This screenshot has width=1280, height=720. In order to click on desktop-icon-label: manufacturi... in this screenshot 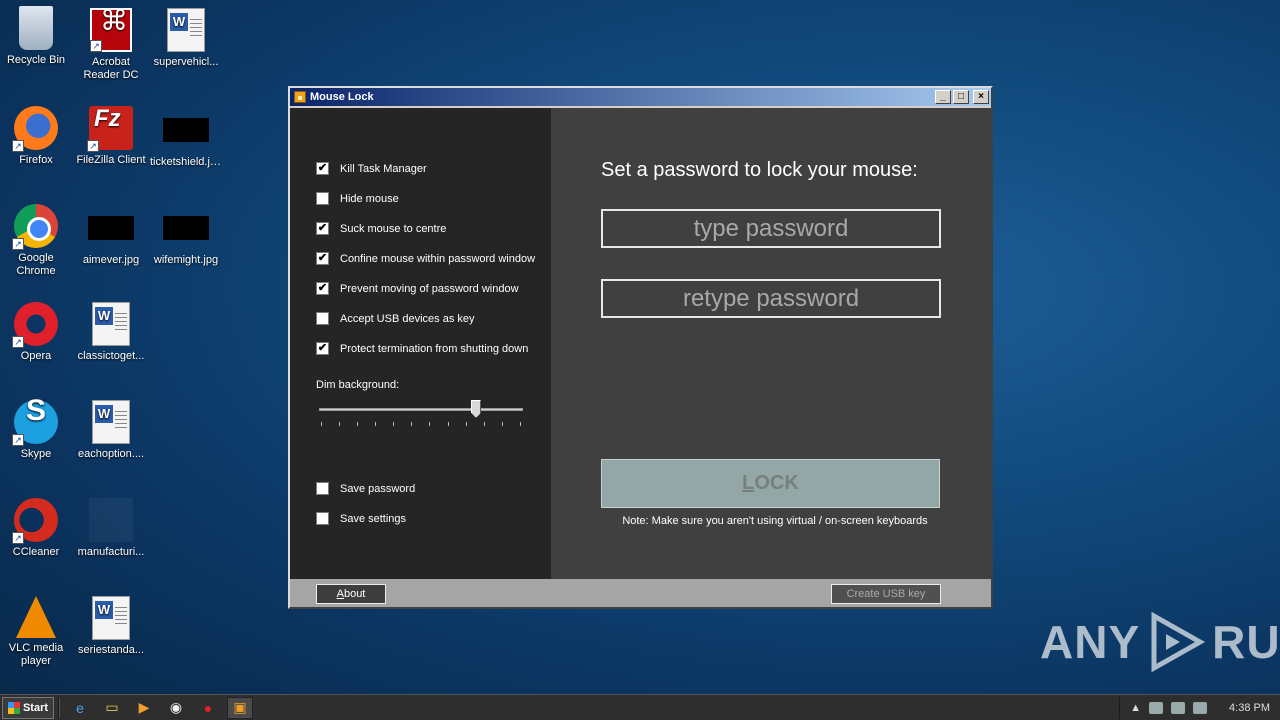, I will do `click(111, 552)`.